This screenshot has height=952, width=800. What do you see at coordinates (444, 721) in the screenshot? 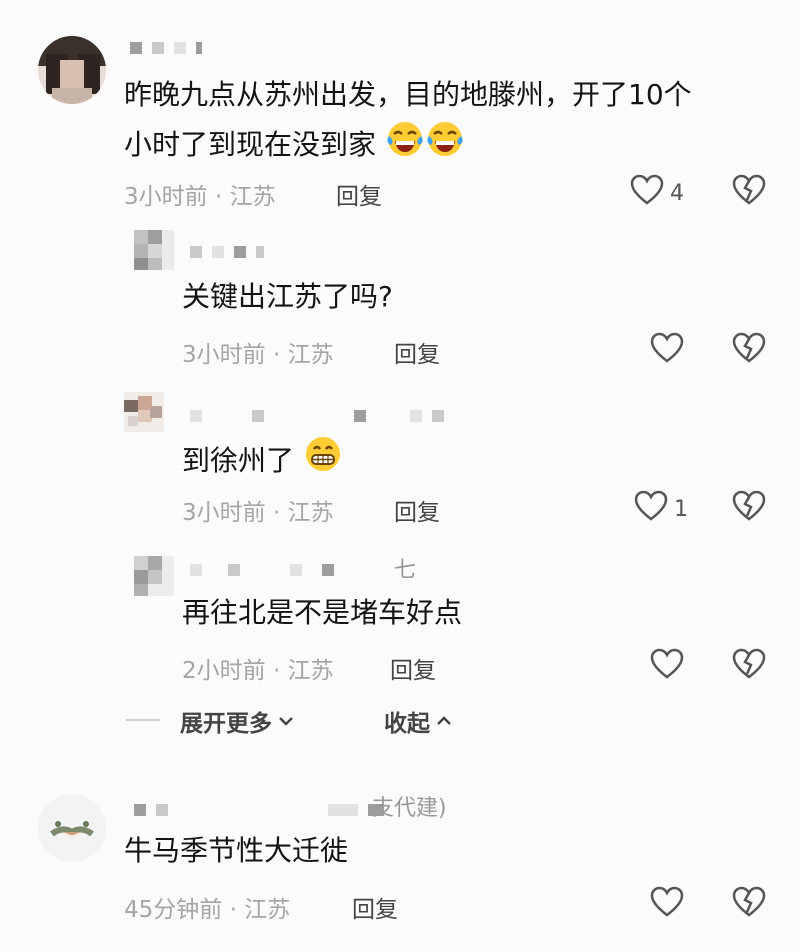
I see `chevron-up-icon` at bounding box center [444, 721].